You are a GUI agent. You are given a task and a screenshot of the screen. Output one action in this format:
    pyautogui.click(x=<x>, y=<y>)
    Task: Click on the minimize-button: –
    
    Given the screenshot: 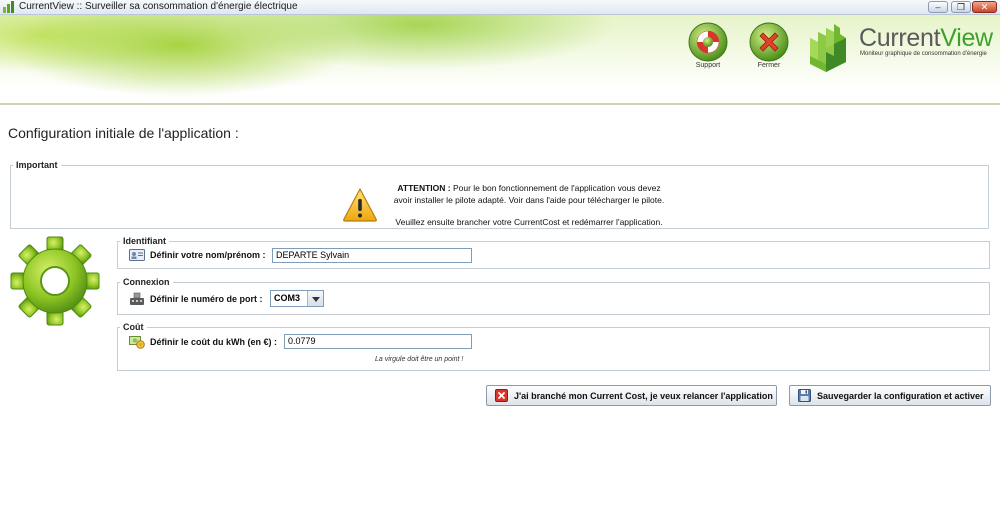 What is the action you would take?
    pyautogui.click(x=938, y=7)
    